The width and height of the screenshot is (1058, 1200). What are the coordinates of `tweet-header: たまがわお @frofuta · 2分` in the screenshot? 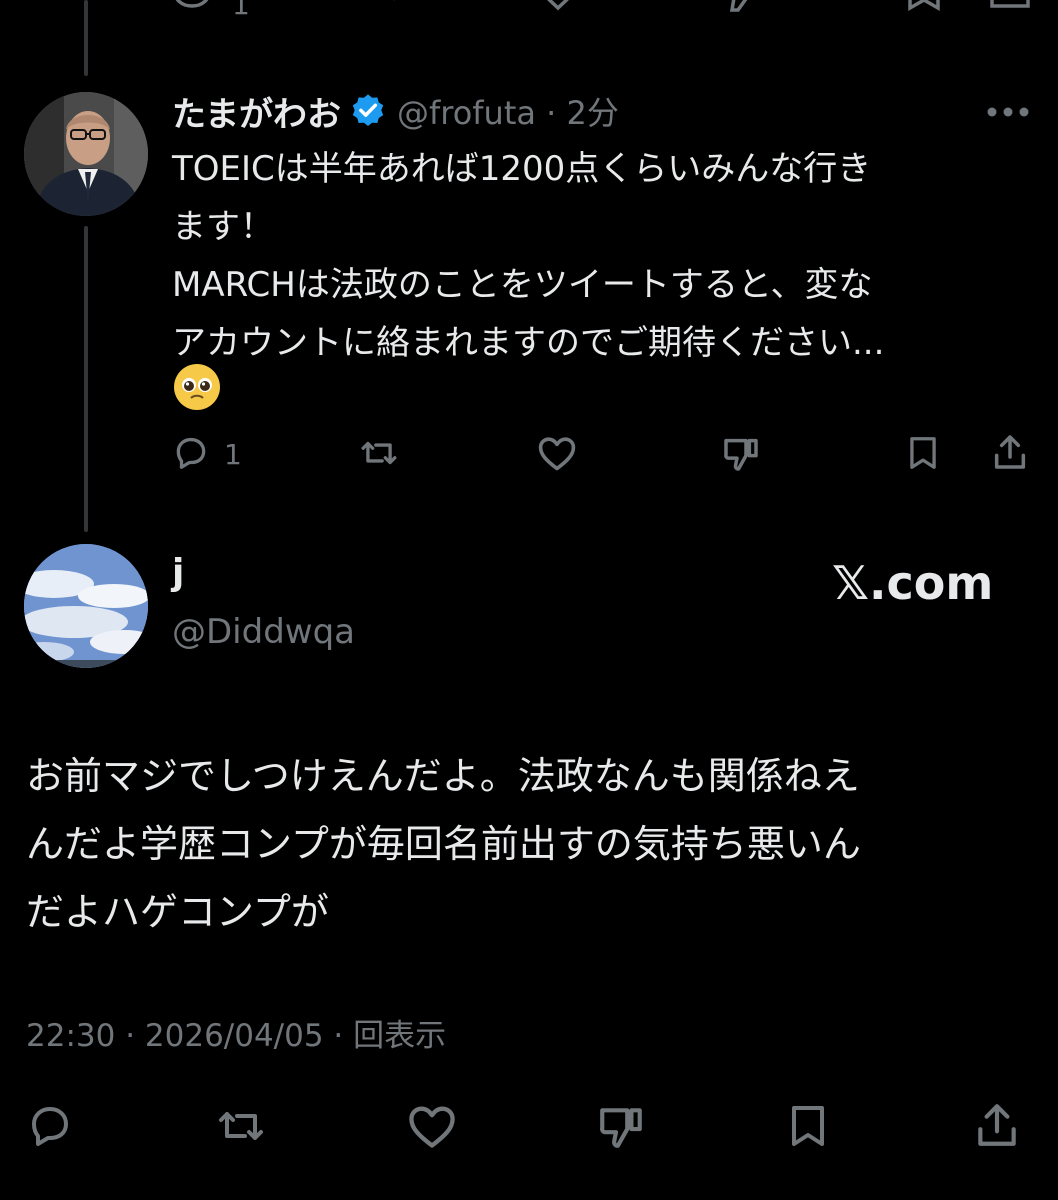 It's located at (395, 111).